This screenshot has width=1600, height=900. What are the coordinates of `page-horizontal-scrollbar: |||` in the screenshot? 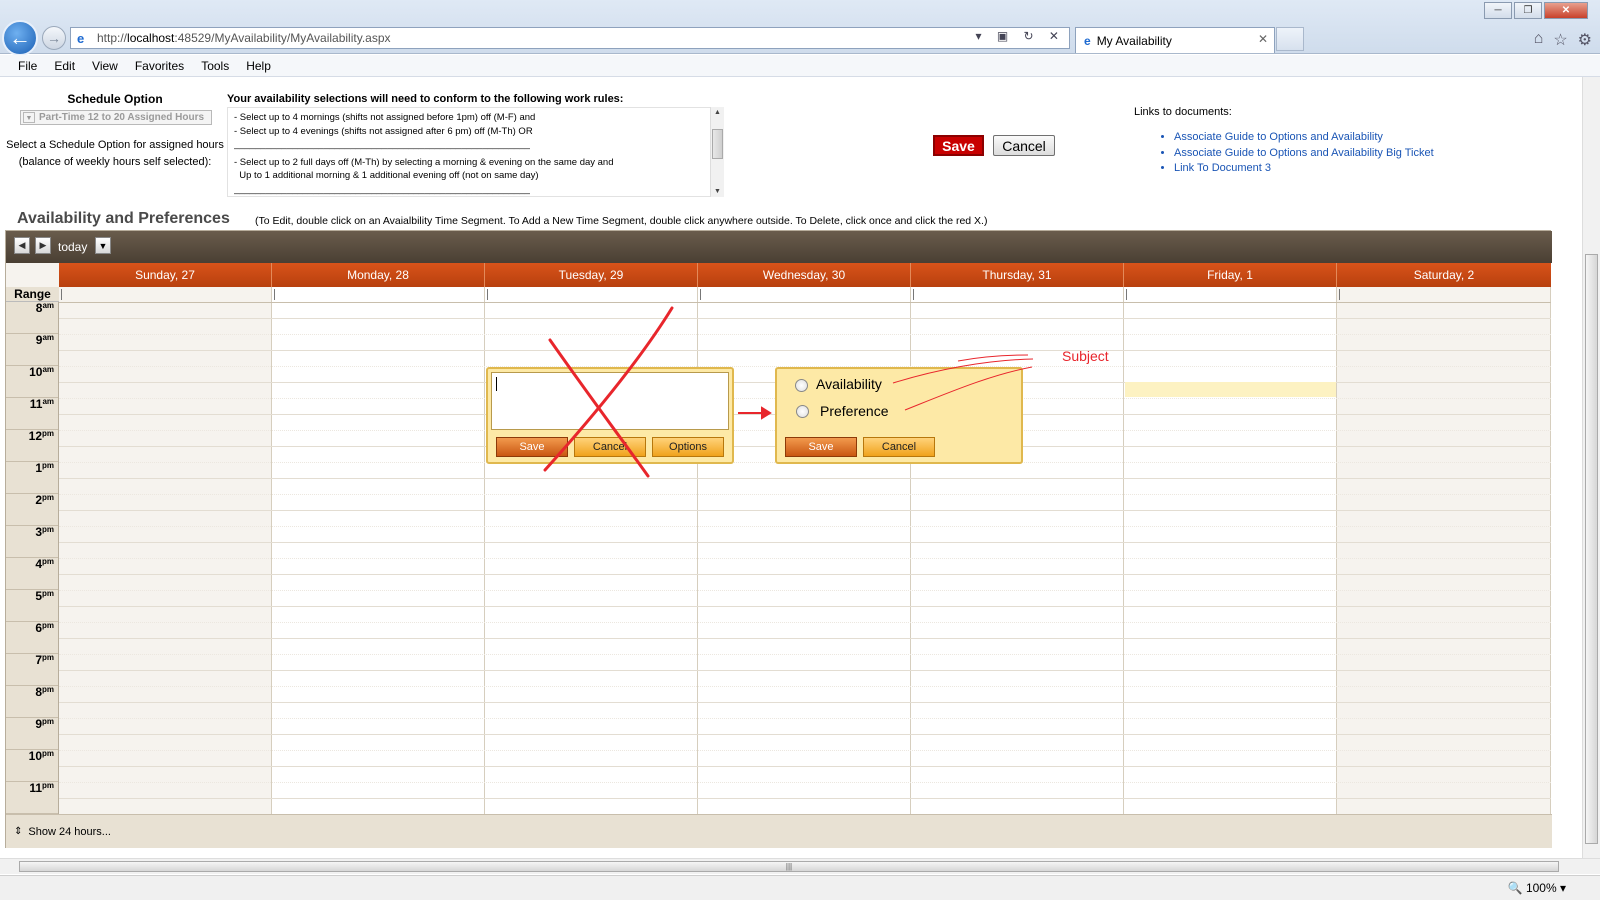 It's located at (800, 866).